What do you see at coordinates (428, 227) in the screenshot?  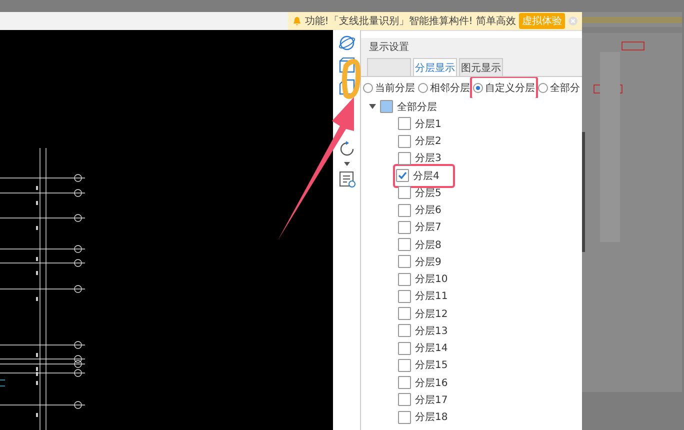 I see `tree-item: 分层7` at bounding box center [428, 227].